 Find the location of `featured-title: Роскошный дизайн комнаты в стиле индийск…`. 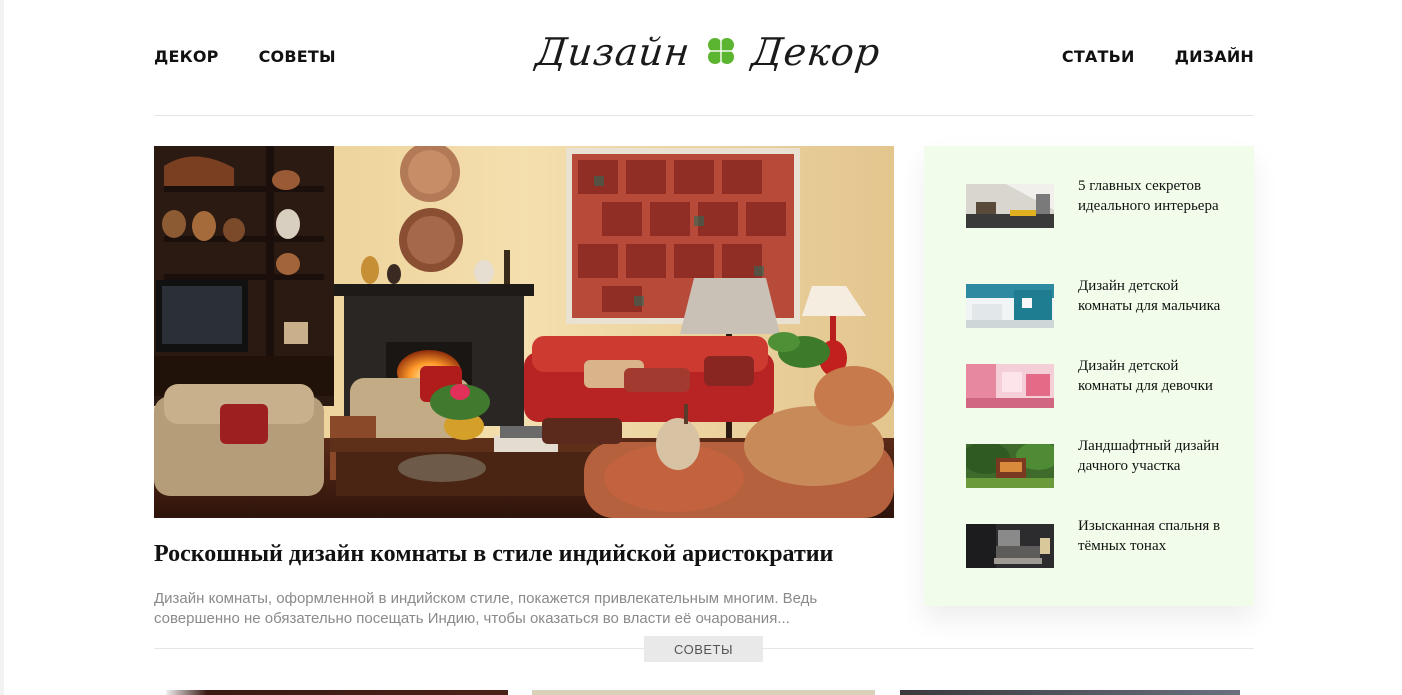

featured-title: Роскошный дизайн комнаты в стиле индийск… is located at coordinates (524, 554).